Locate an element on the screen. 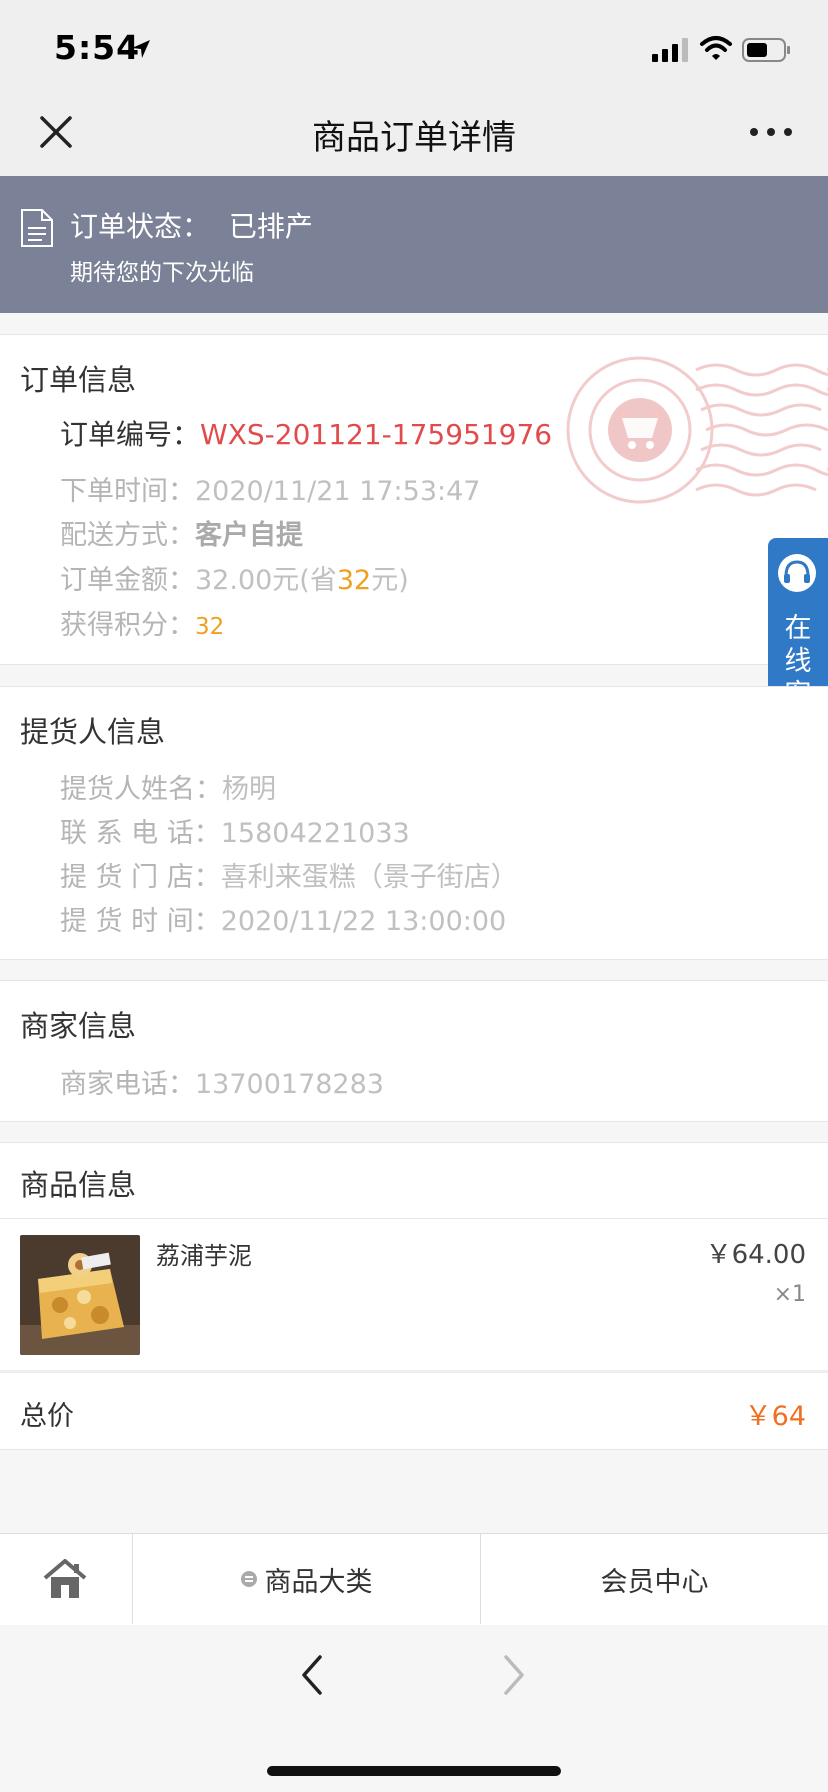 This screenshot has height=1792, width=828. member-center-label: 会员中心 is located at coordinates (654, 1582).